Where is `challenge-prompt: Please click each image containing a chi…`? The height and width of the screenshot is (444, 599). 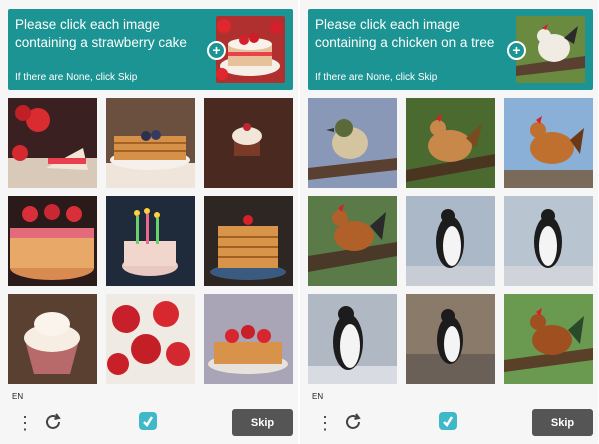
challenge-prompt: Please click each image containing a chi… is located at coordinates (405, 33).